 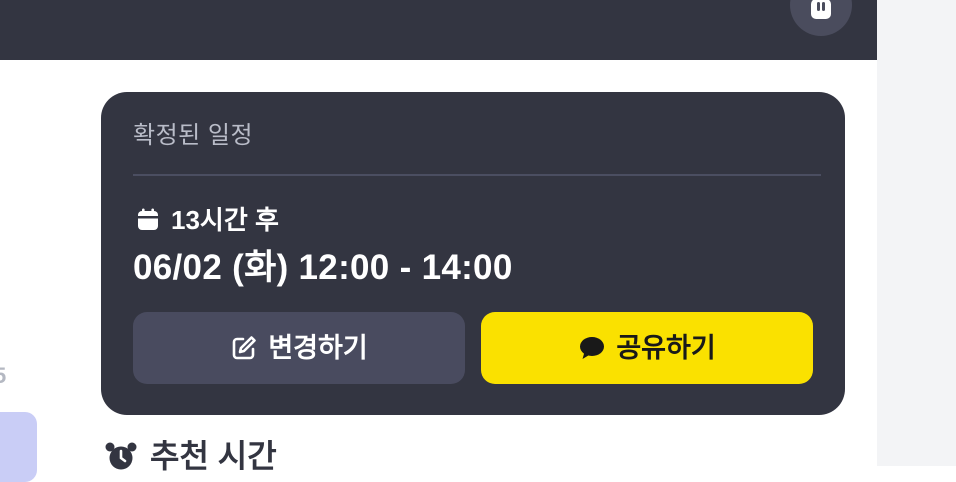 I want to click on relative-time-text: 13시간 후, so click(x=225, y=220).